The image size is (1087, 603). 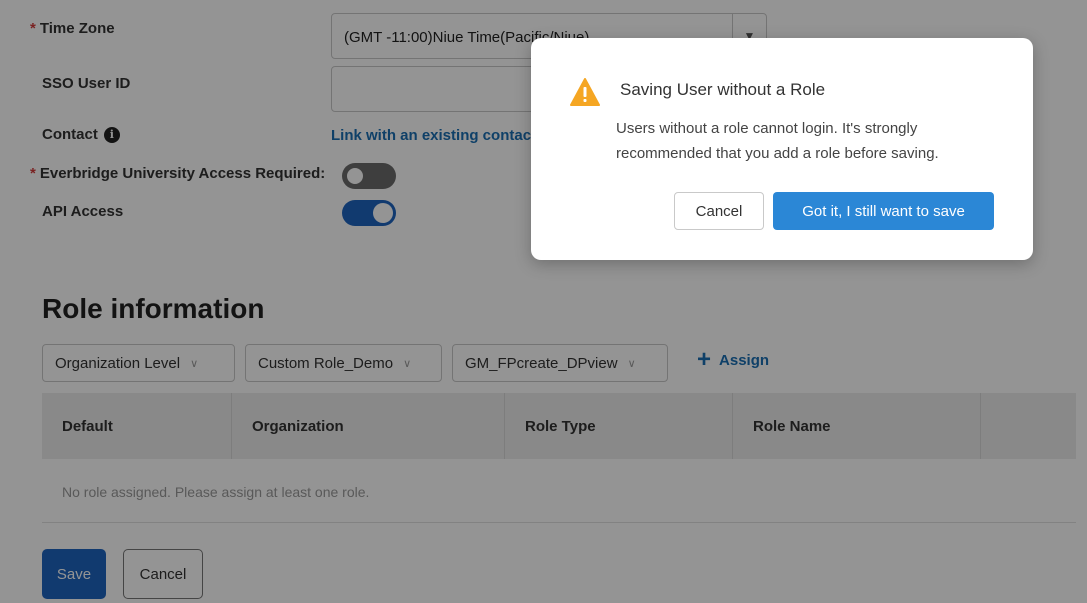 I want to click on dialog-cancel-button: Cancel, so click(x=719, y=211).